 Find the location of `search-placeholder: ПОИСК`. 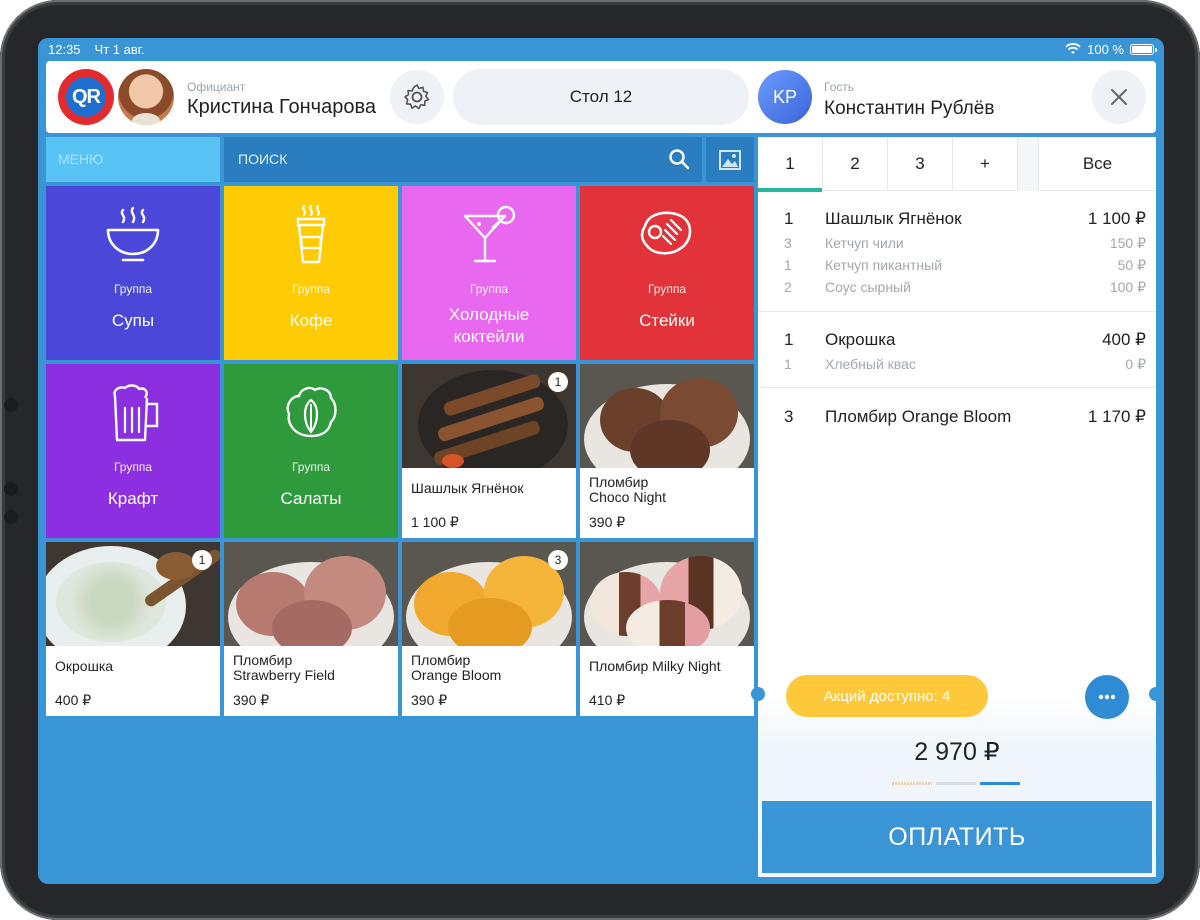

search-placeholder: ПОИСК is located at coordinates (263, 159).